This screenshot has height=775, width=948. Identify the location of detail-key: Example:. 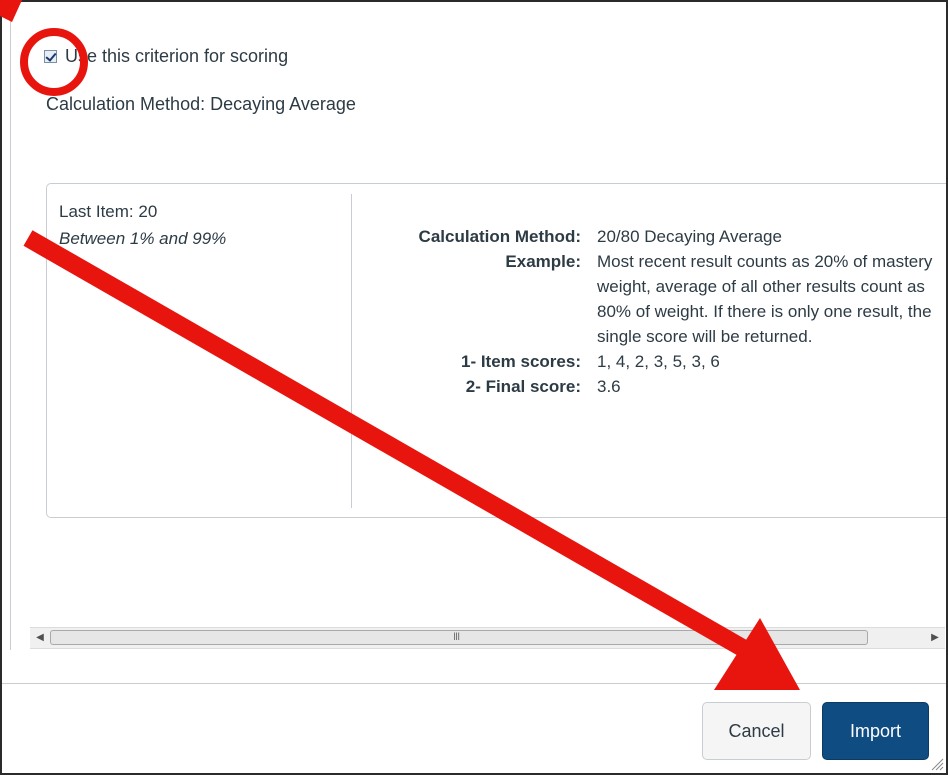
(543, 261).